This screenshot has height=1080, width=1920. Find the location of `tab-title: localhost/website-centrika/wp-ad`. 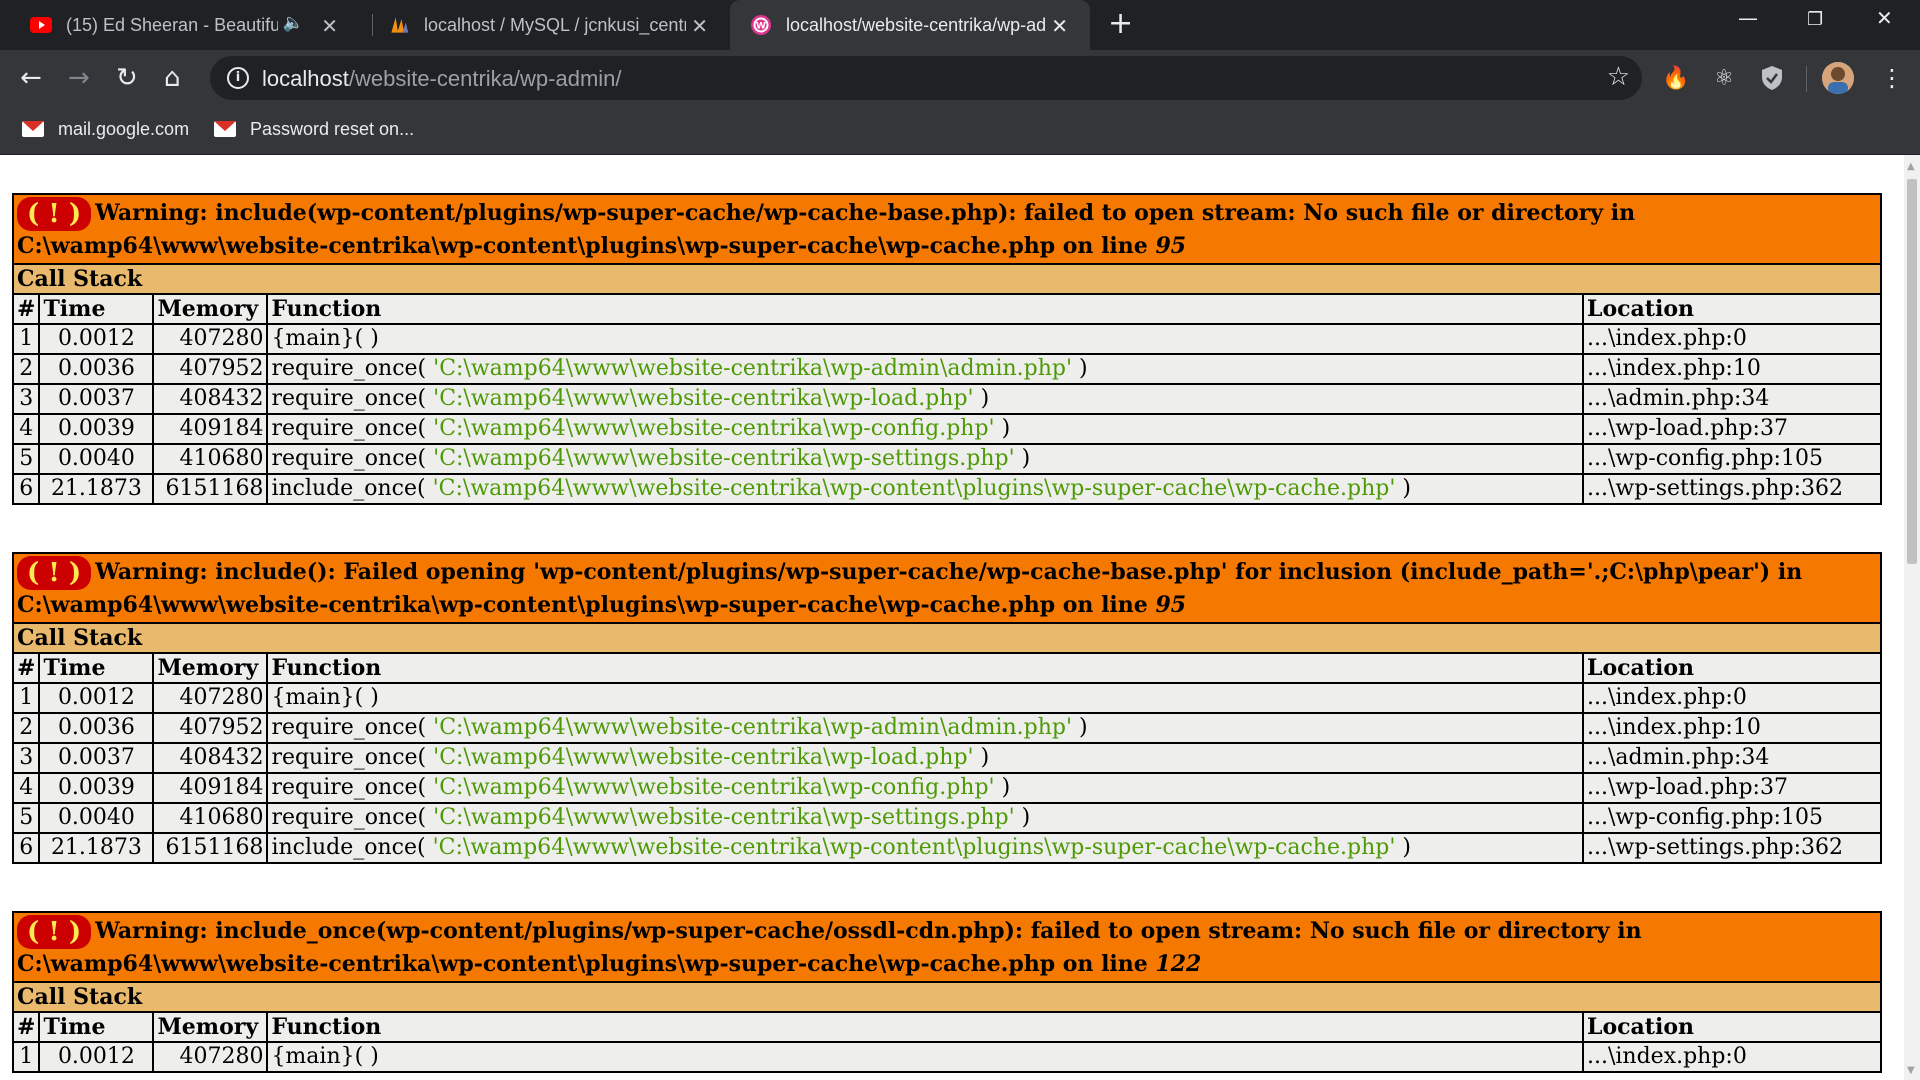

tab-title: localhost/website-centrika/wp-ad is located at coordinates (916, 24).